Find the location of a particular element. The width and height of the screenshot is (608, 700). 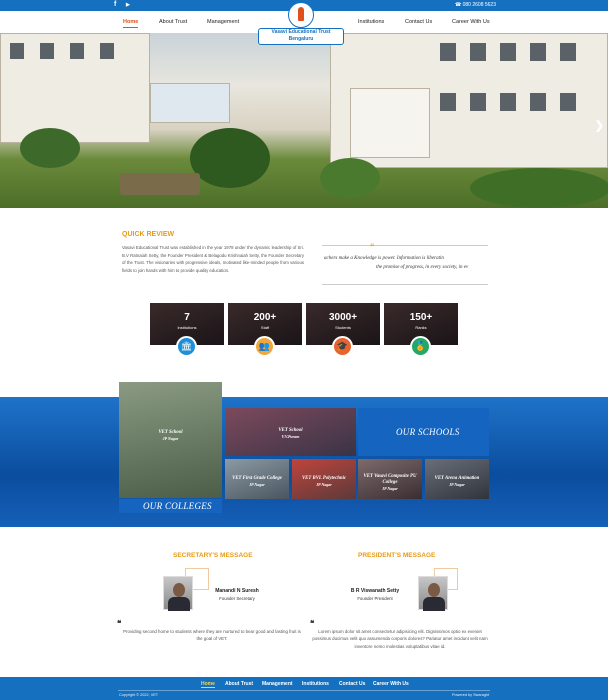

ranks-icon: 🏅 is located at coordinates (420, 346).